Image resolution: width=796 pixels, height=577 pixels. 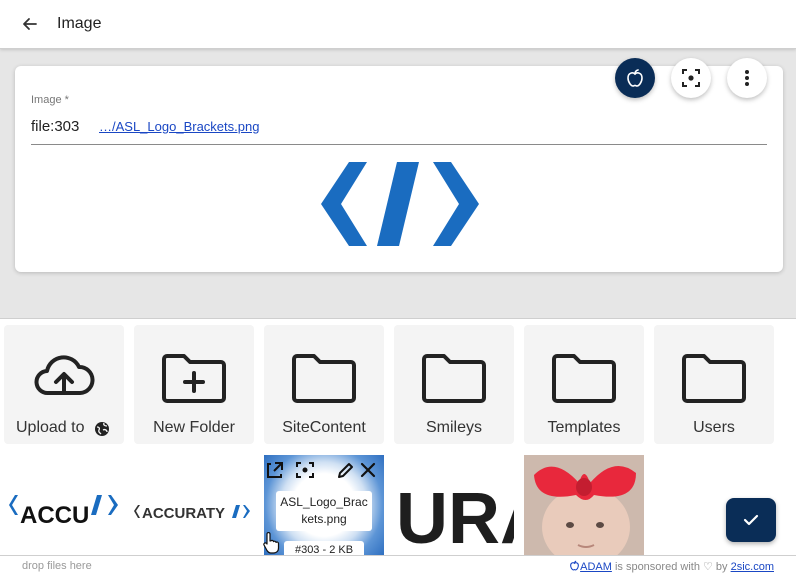 I want to click on tile-label: Upload to, so click(x=50, y=427).